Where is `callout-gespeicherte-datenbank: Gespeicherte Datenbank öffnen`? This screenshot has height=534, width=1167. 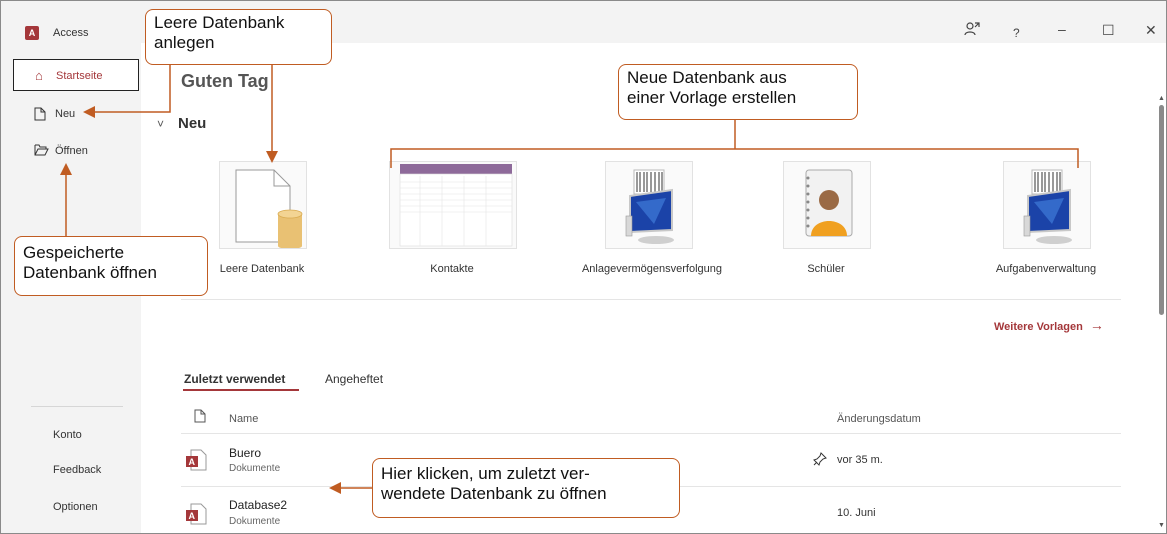 callout-gespeicherte-datenbank: Gespeicherte Datenbank öffnen is located at coordinates (111, 266).